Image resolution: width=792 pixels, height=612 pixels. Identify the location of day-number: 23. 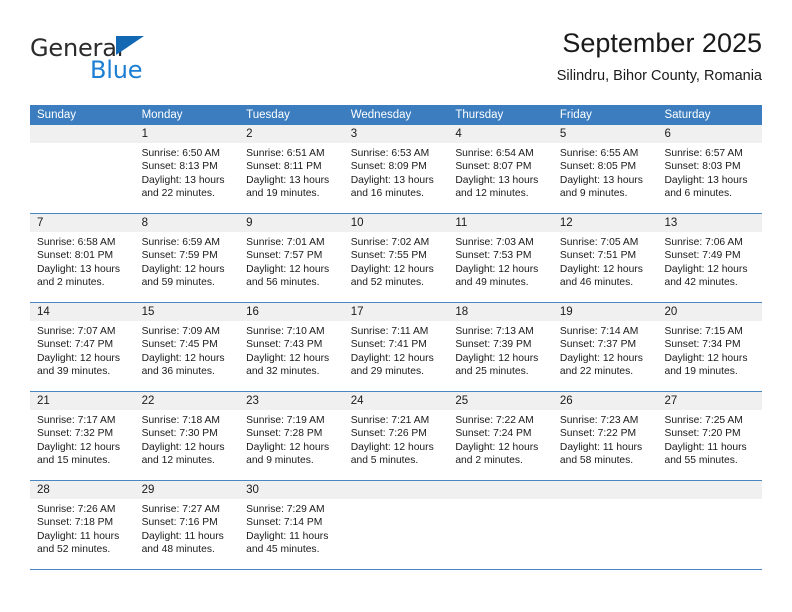
(291, 401).